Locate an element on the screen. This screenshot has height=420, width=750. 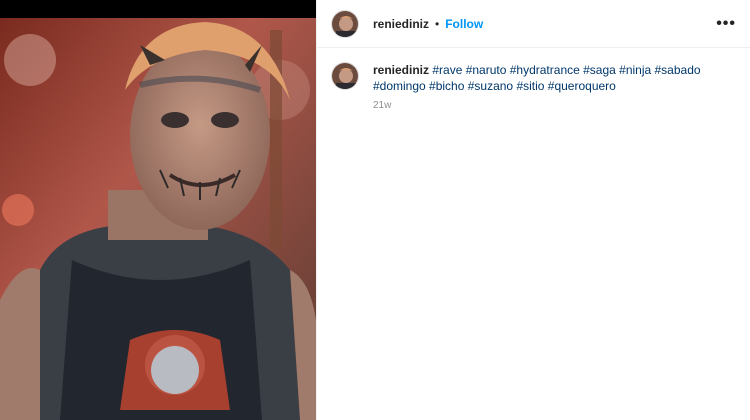
caption-avatar is located at coordinates (345, 76).